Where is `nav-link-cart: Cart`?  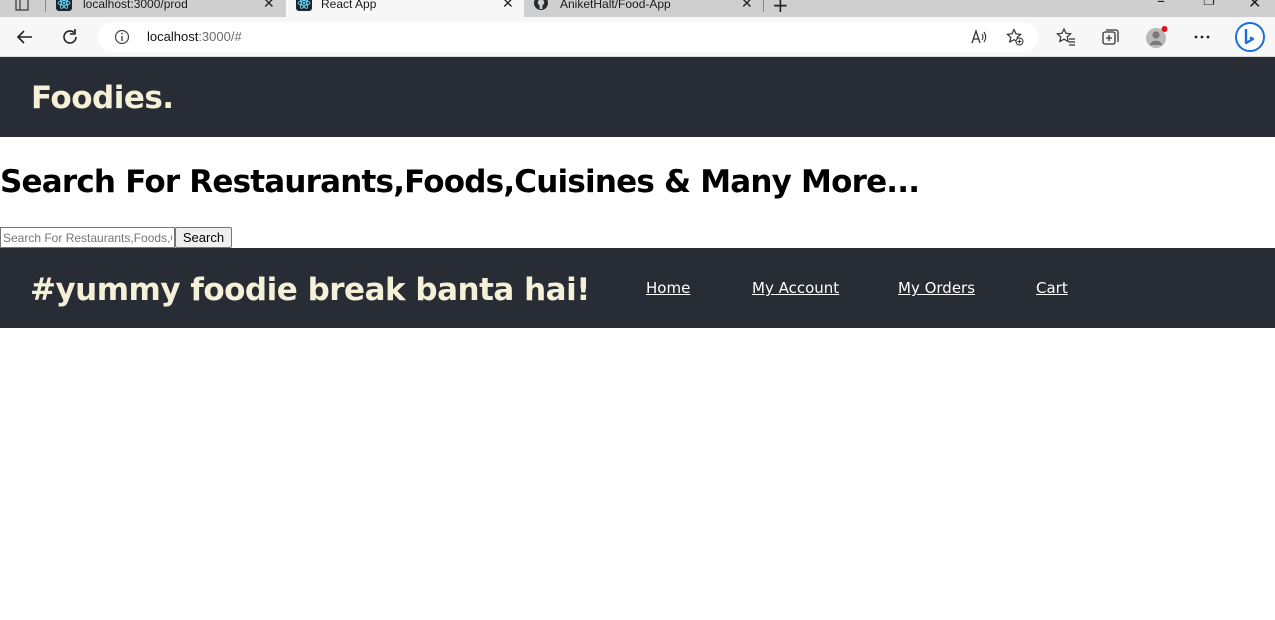 nav-link-cart: Cart is located at coordinates (1052, 288).